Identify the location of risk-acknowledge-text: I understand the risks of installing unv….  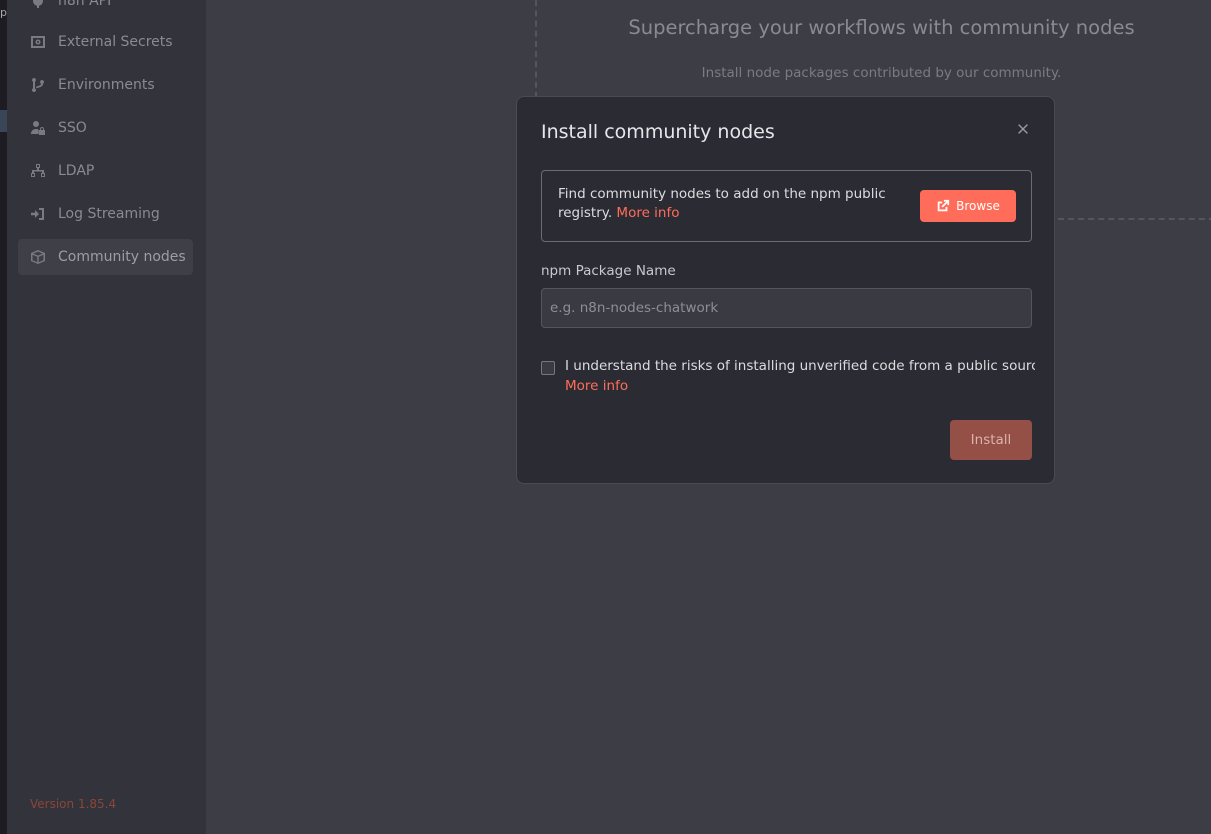
(800, 376).